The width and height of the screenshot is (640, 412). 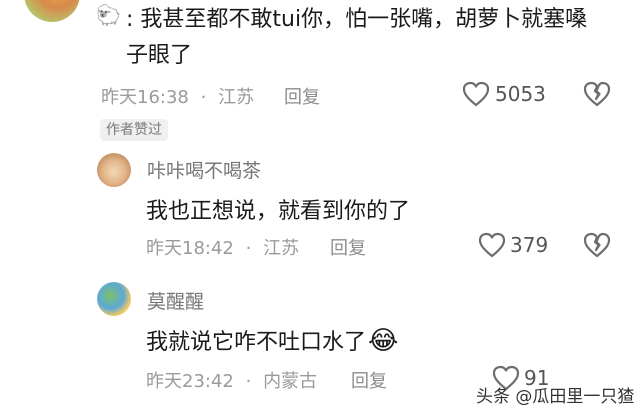 What do you see at coordinates (175, 300) in the screenshot?
I see `username: 莫醒醒` at bounding box center [175, 300].